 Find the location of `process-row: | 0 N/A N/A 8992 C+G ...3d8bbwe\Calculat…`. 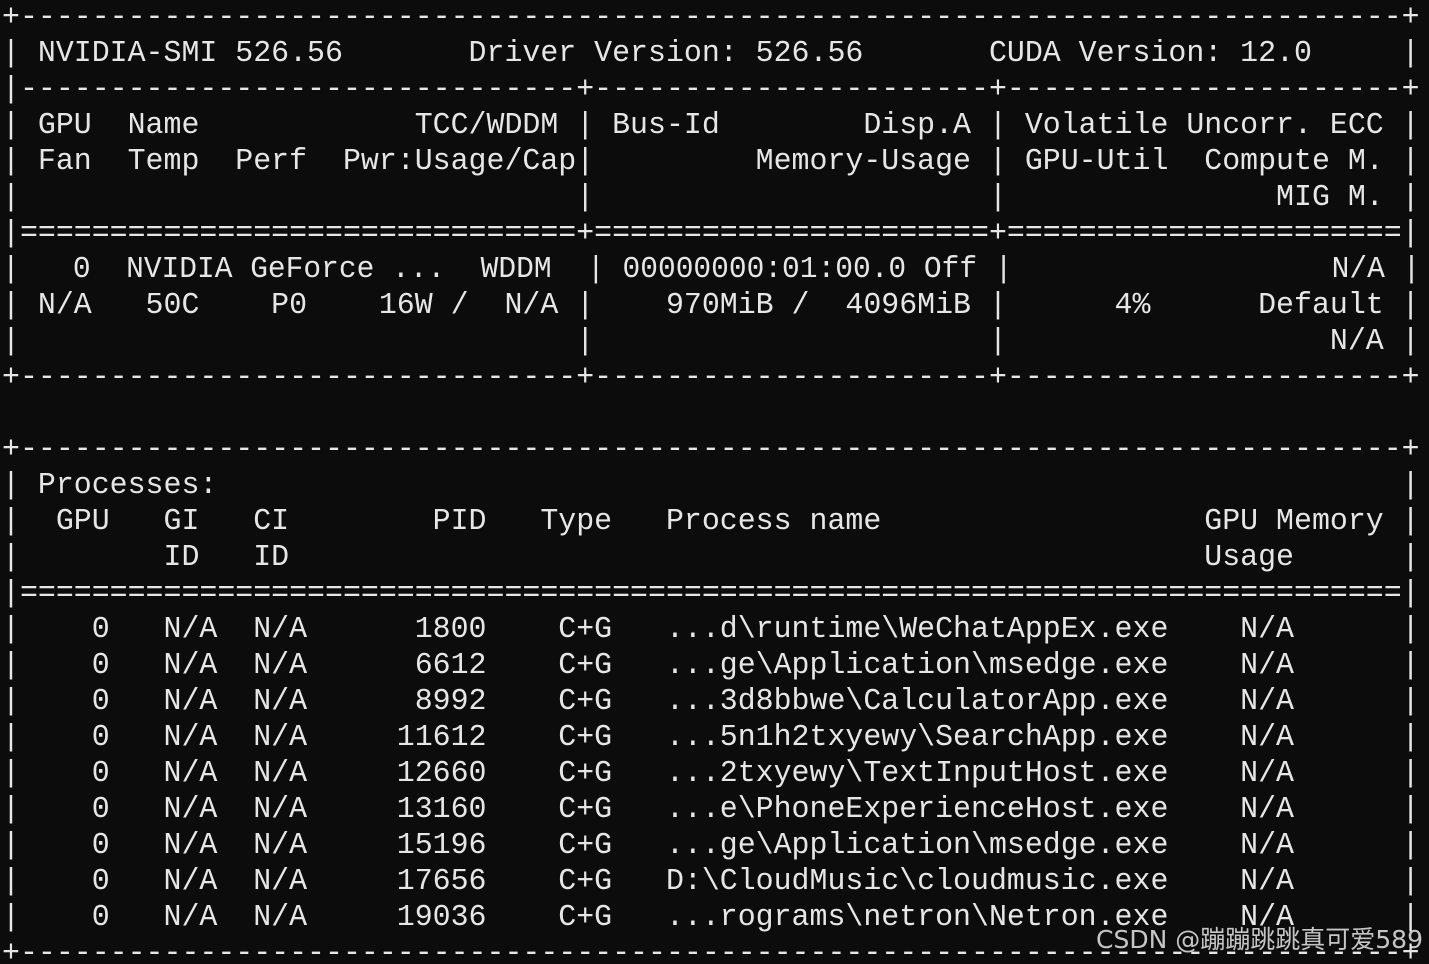

process-row: | 0 N/A N/A 8992 C+G ...3d8bbwe\Calculat… is located at coordinates (711, 701).